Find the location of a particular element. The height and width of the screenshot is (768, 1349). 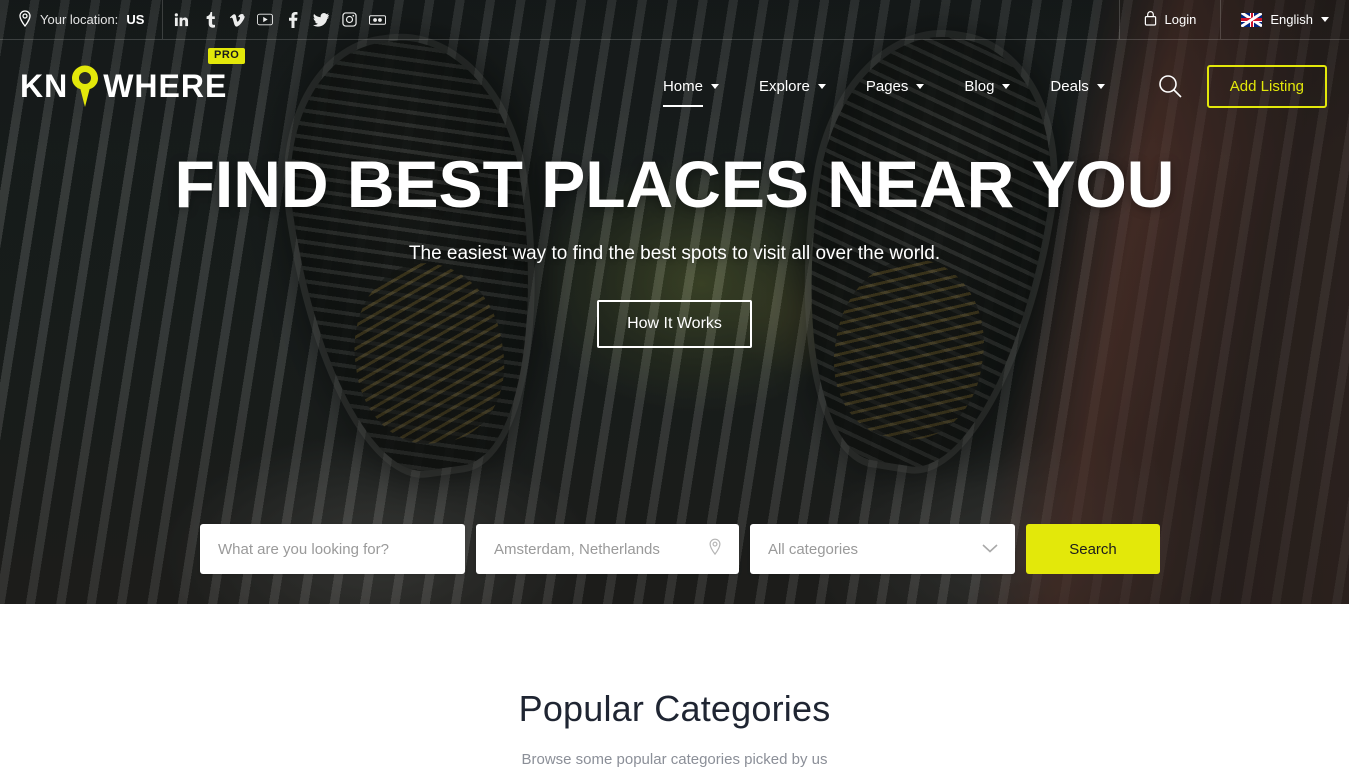

location-label: Your location: is located at coordinates (79, 19).